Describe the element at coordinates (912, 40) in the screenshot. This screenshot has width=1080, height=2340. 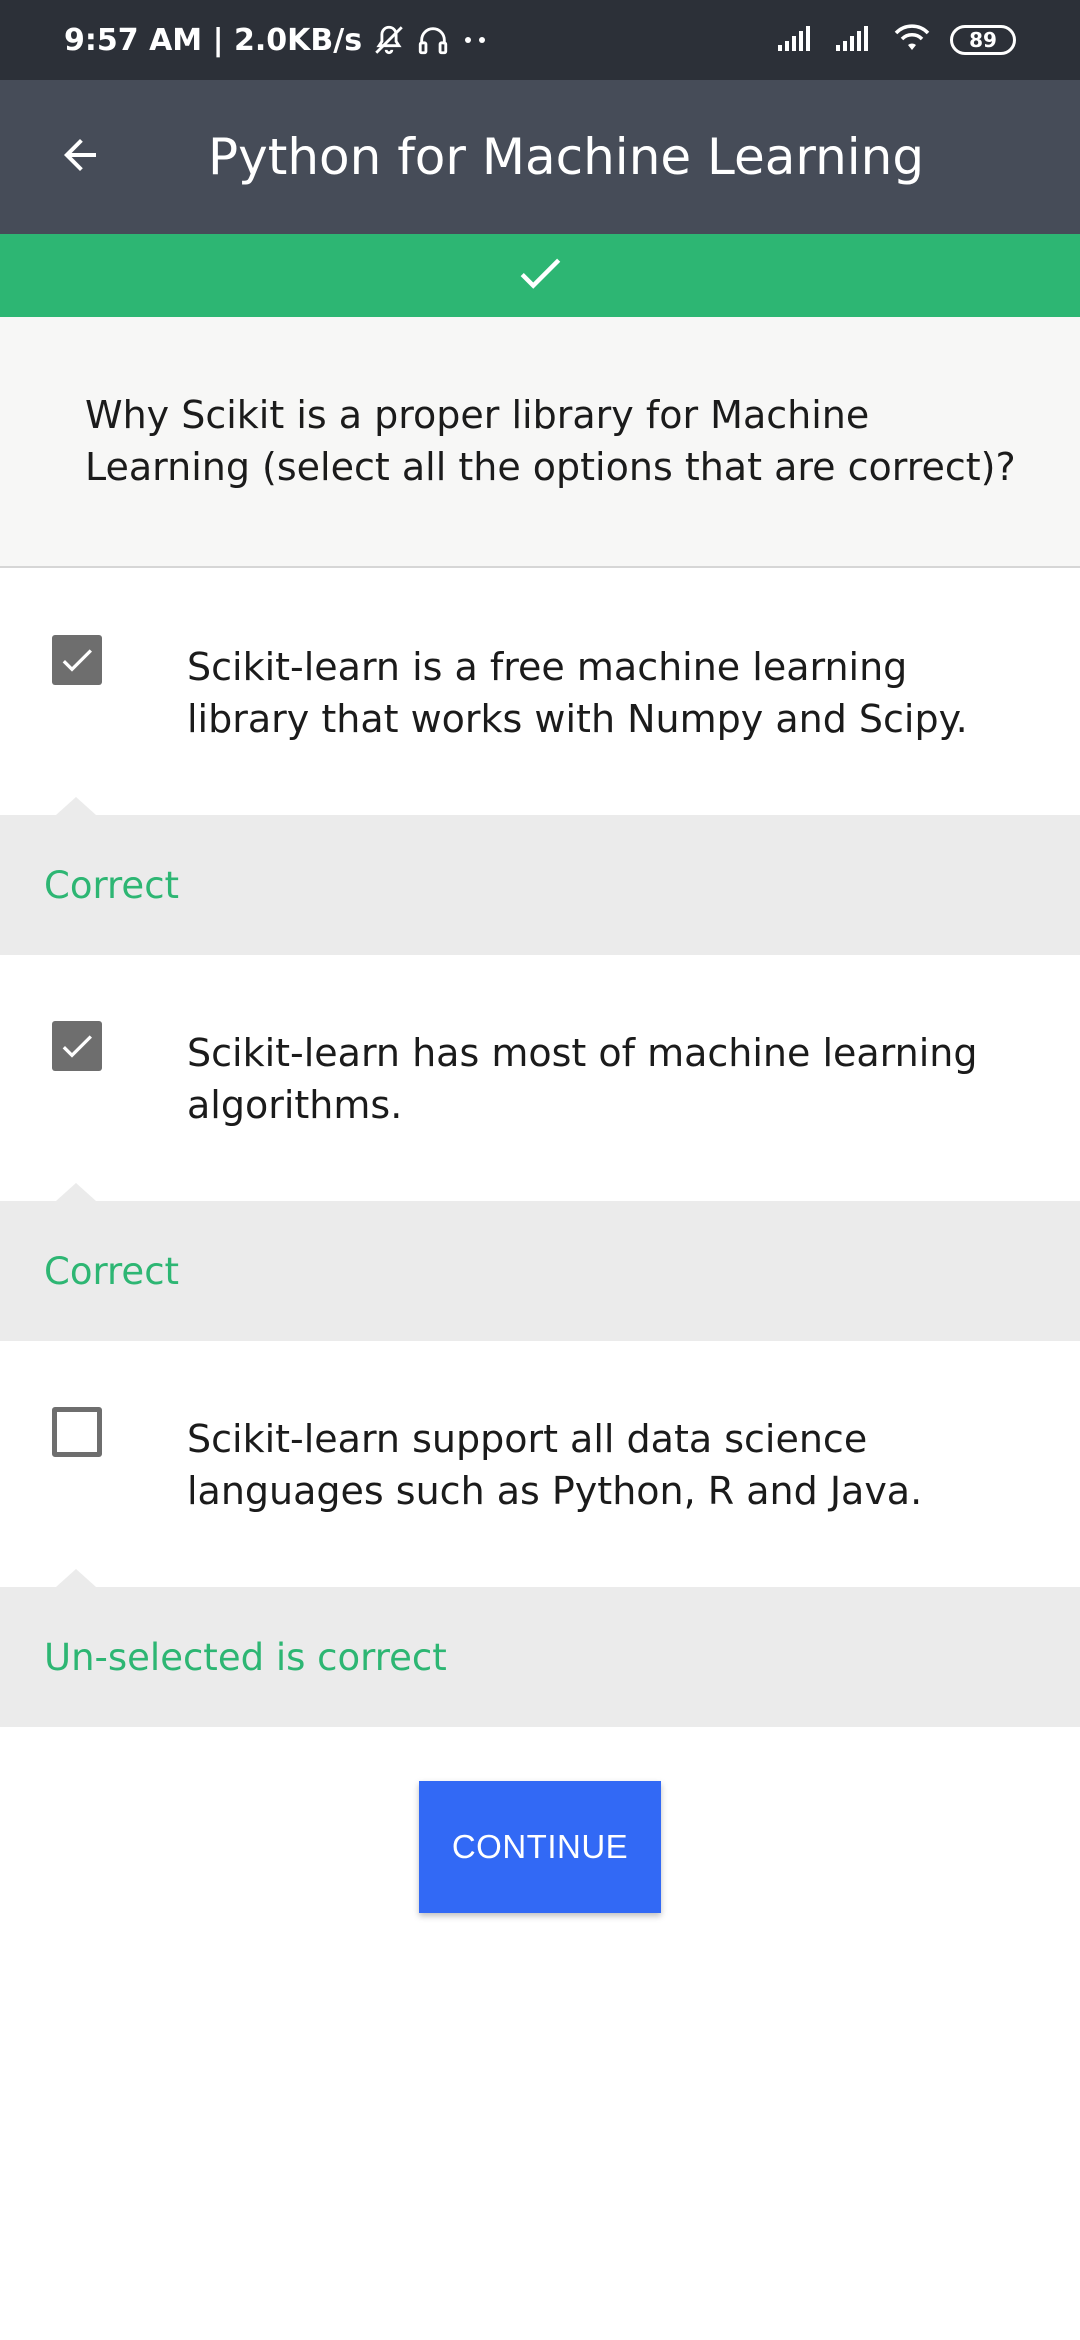
I see `wifi-icon` at that location.